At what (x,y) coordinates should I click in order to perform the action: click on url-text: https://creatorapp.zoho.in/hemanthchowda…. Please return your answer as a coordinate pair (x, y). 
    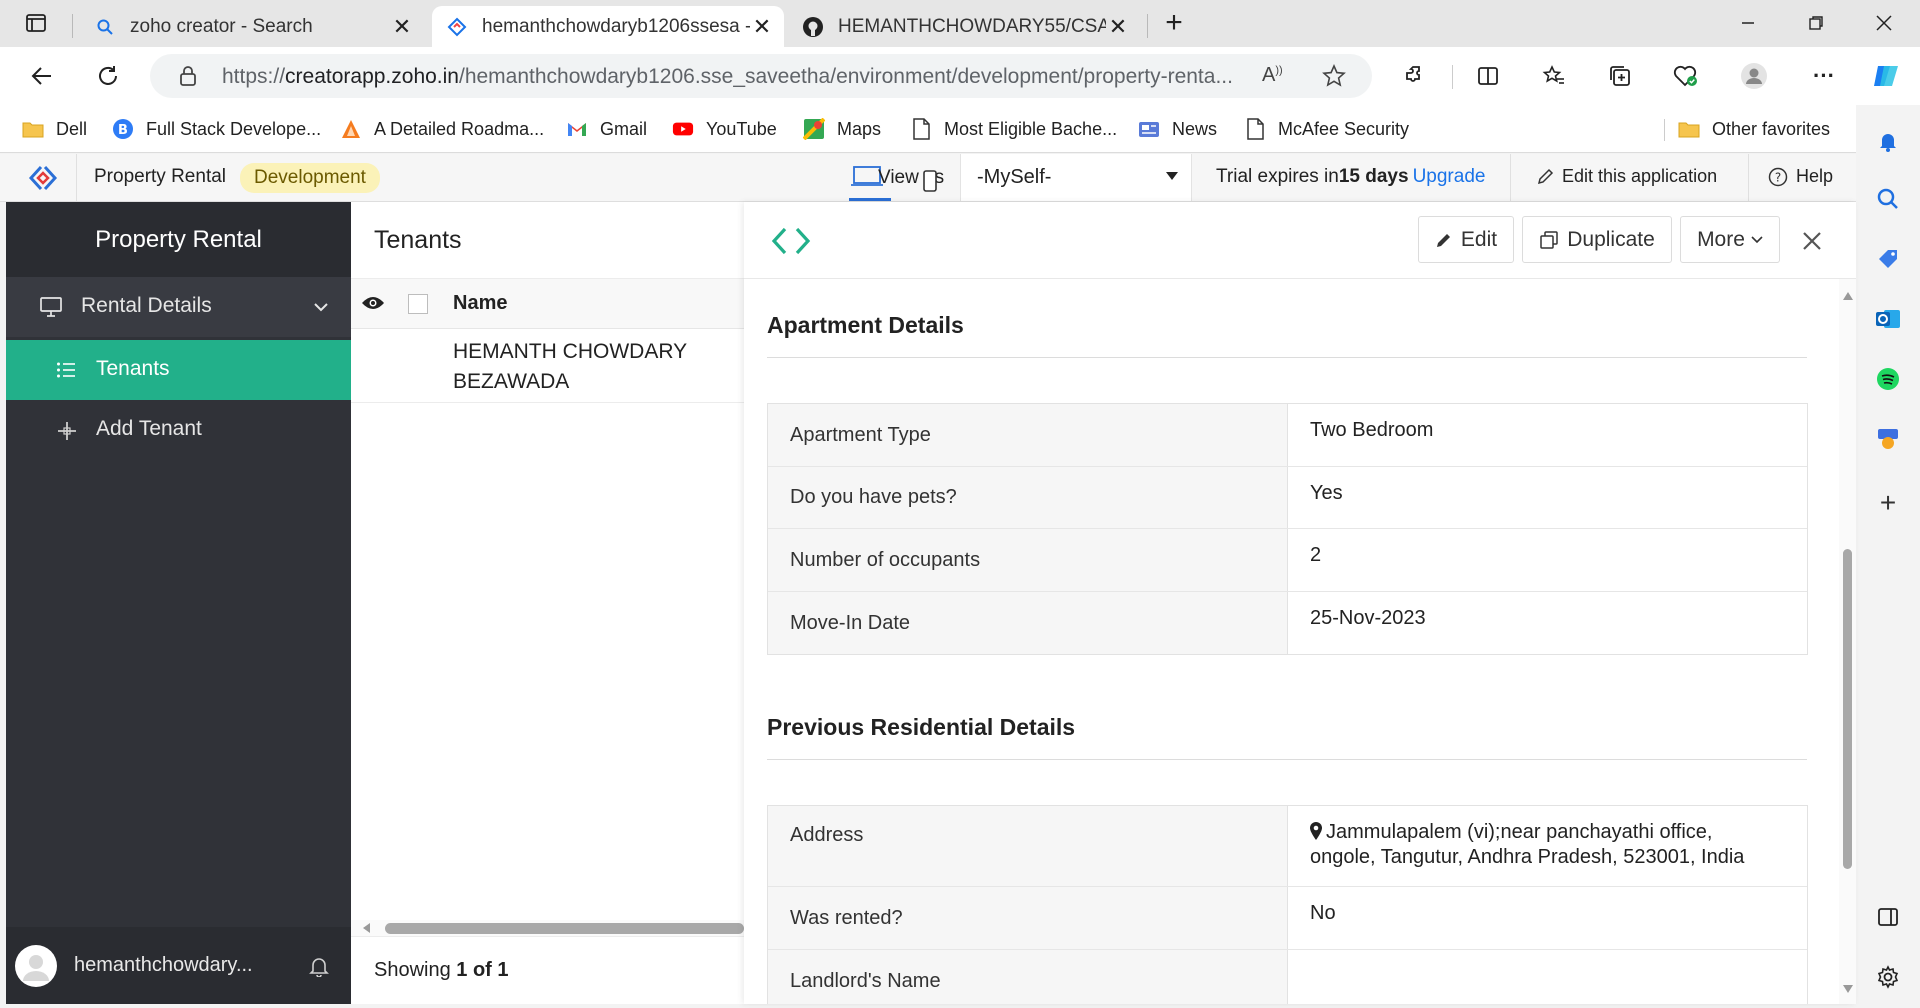
    Looking at the image, I should click on (732, 77).